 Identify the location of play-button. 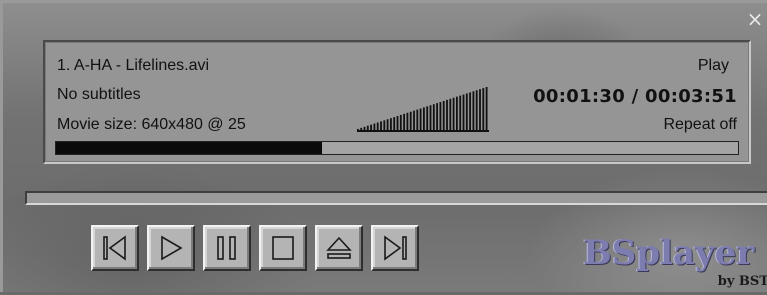
(171, 248).